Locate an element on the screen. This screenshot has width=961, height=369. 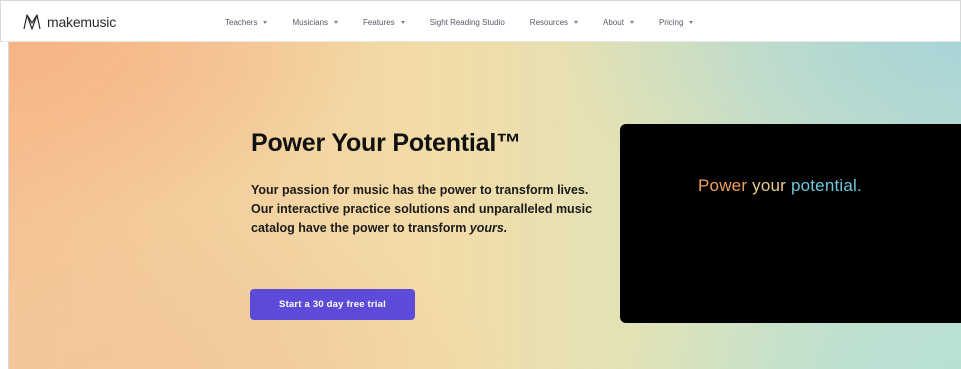
nav-item-sight-reading-studio: Sight Reading Studio is located at coordinates (467, 22).